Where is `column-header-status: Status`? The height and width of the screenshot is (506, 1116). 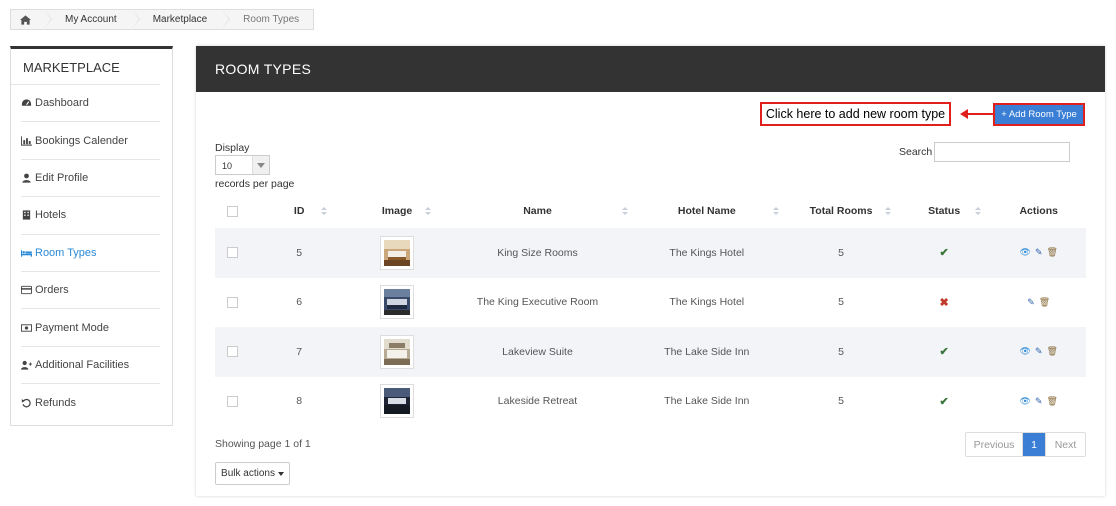
column-header-status: Status is located at coordinates (944, 211).